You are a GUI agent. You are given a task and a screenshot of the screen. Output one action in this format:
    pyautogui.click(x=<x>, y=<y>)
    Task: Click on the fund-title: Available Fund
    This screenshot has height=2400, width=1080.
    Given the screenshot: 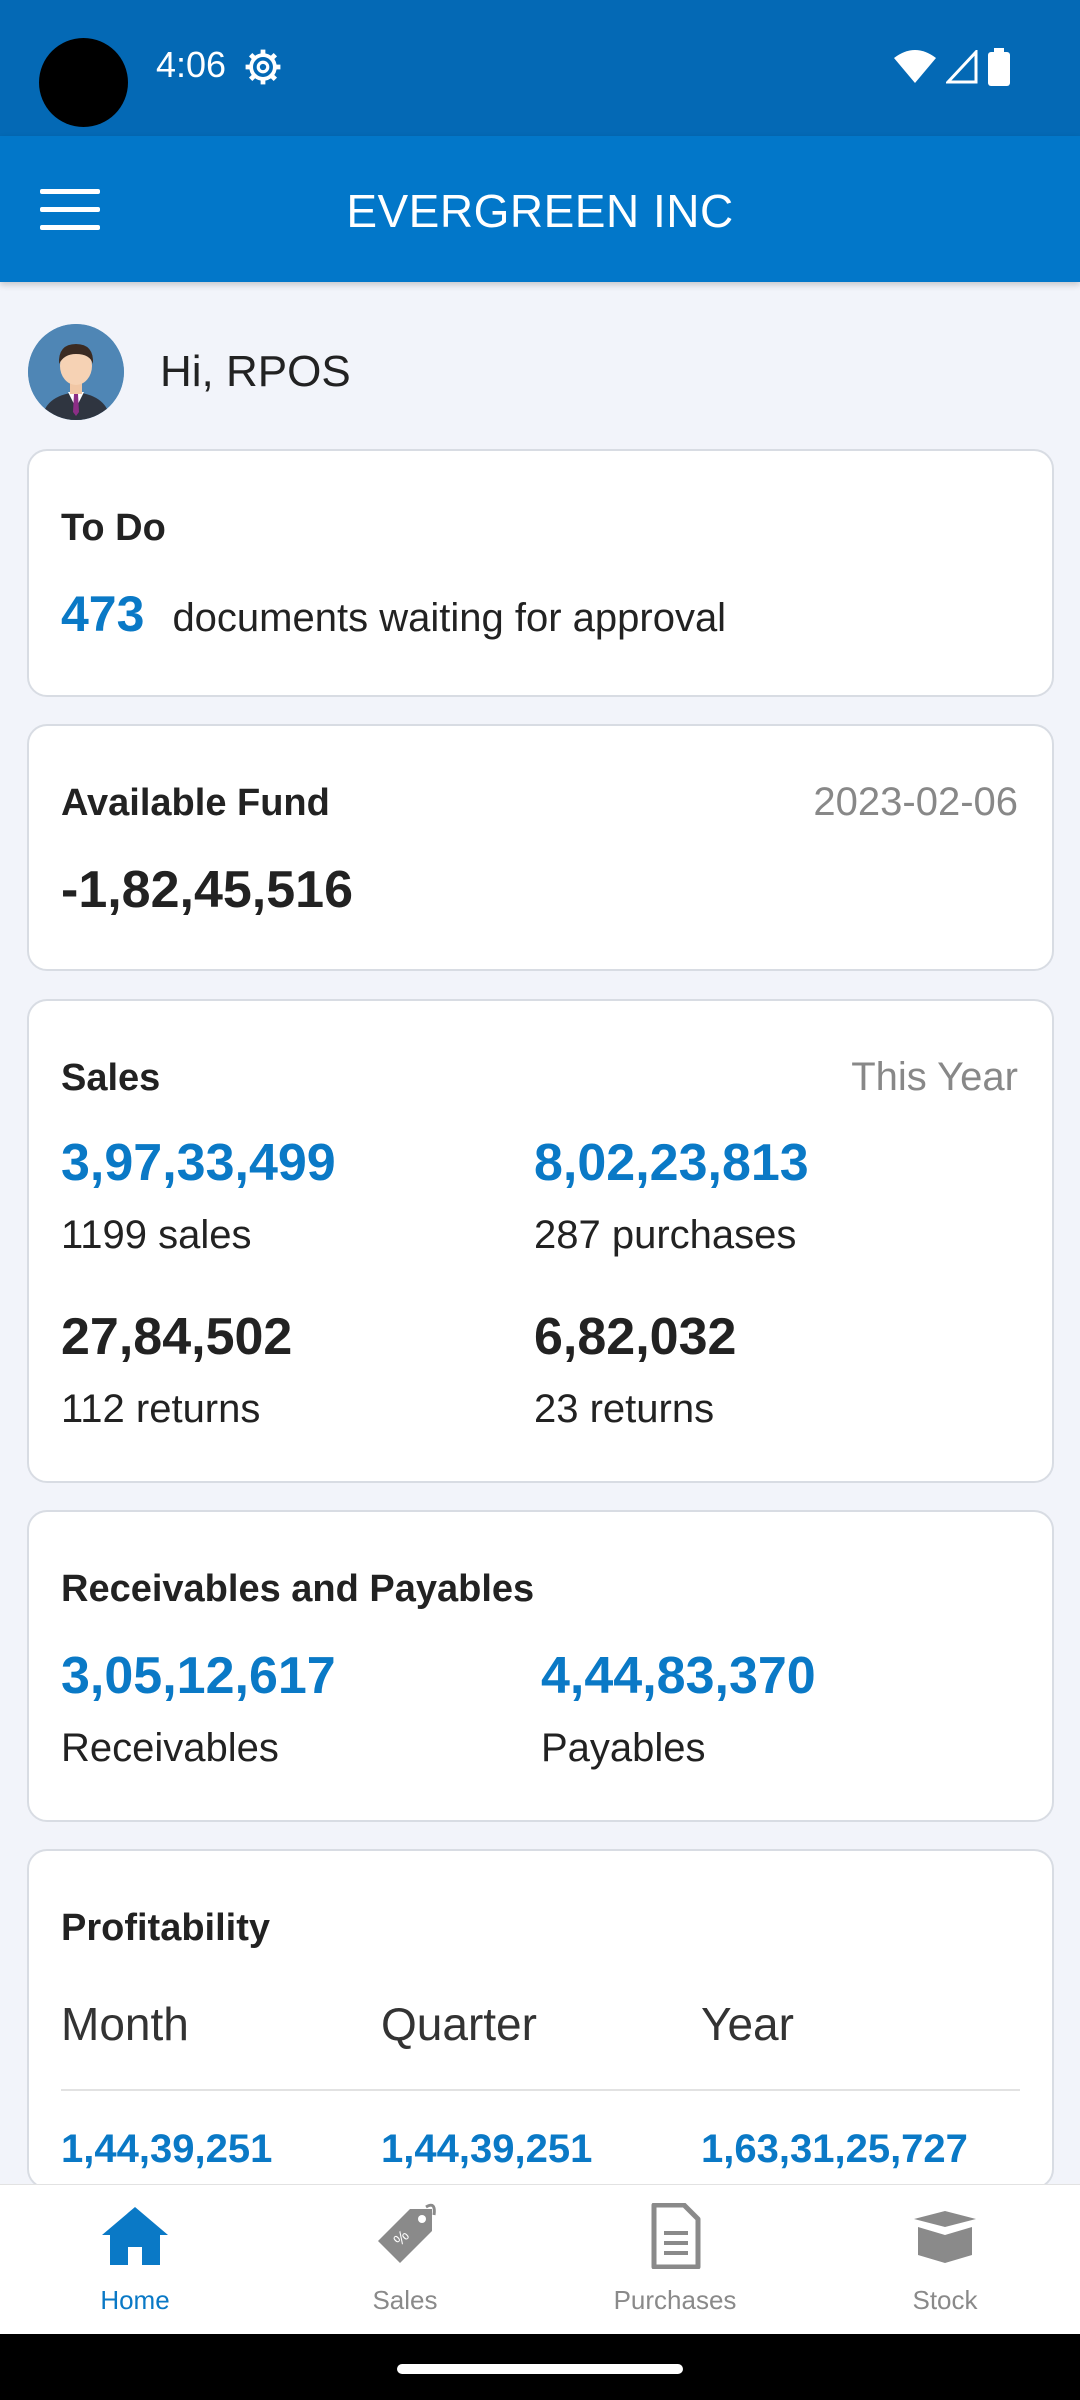 What is the action you would take?
    pyautogui.click(x=195, y=803)
    